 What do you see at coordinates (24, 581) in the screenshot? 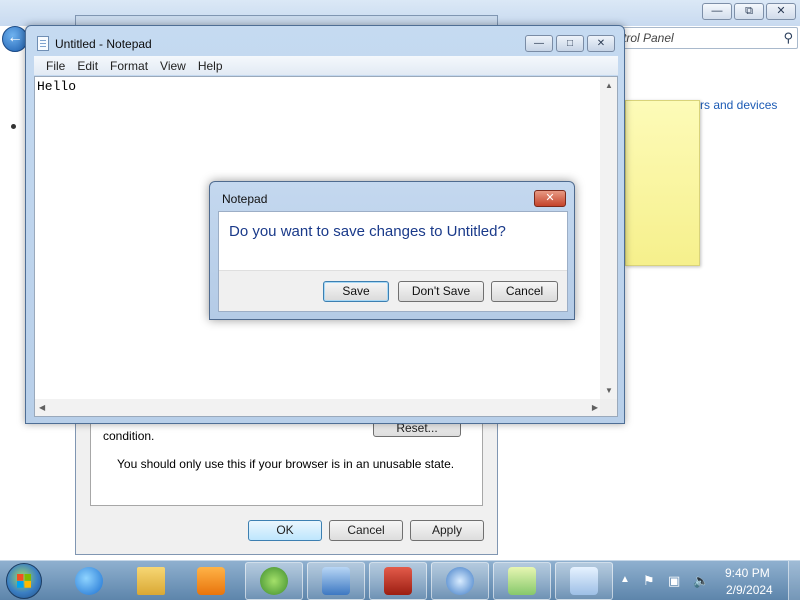
I see `start-button` at bounding box center [24, 581].